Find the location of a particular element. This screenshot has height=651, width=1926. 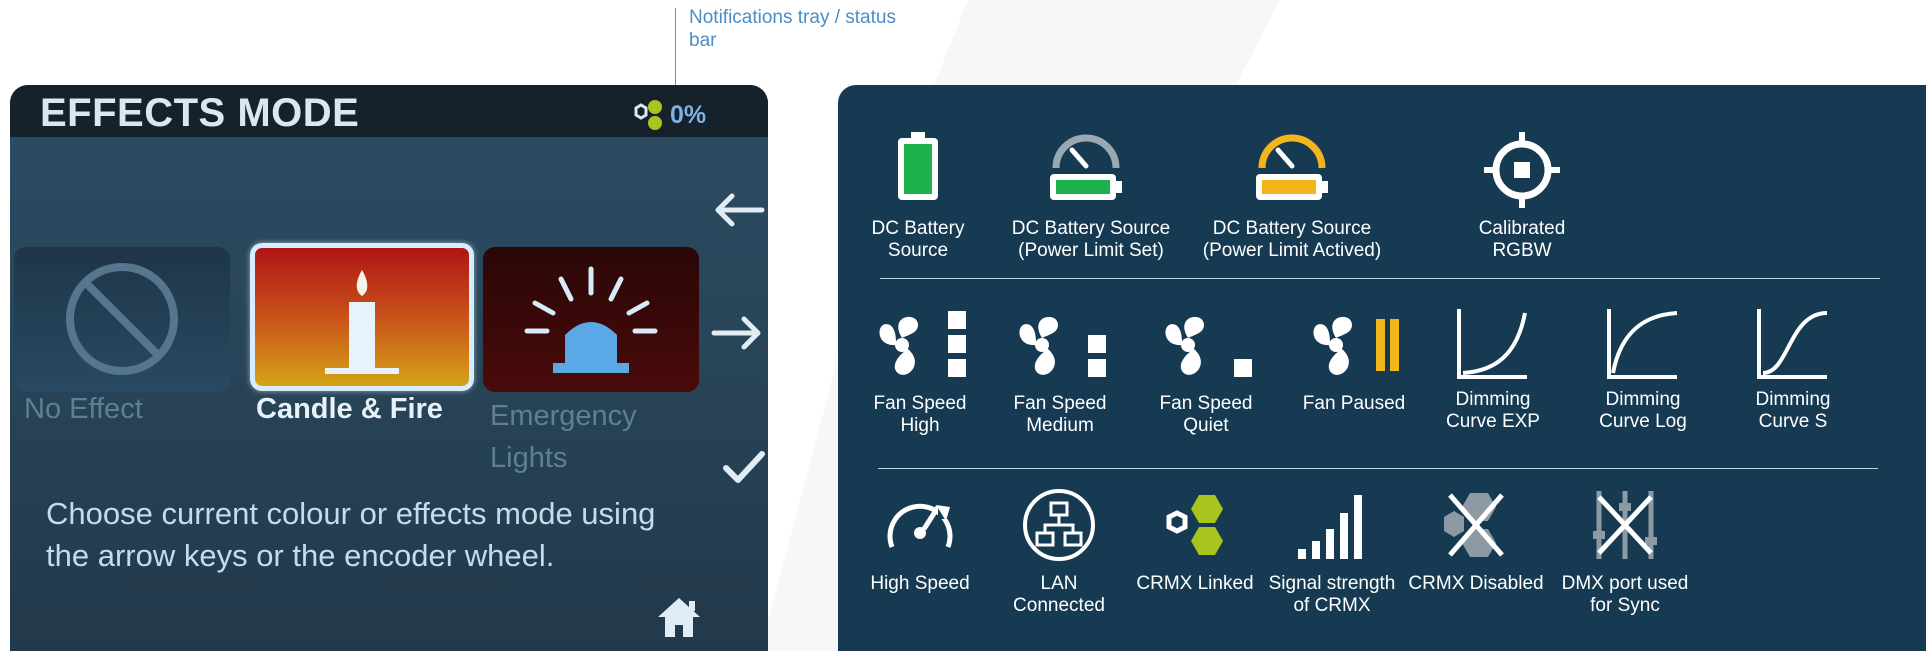

legend-caption: CRMX Disabled is located at coordinates (1476, 583).